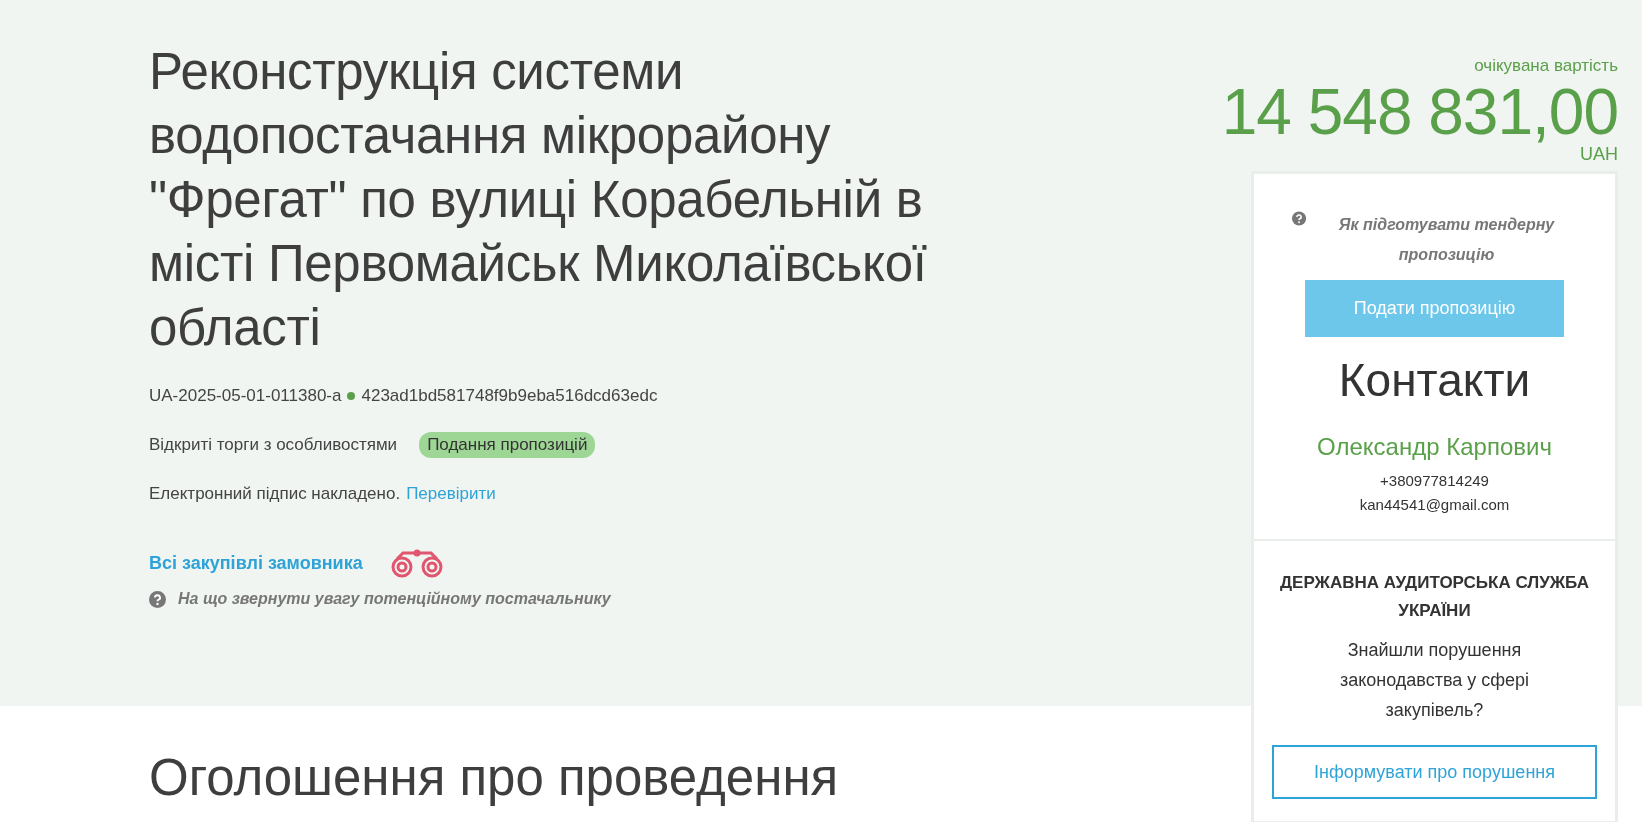  Describe the element at coordinates (451, 494) in the screenshot. I see `verify-link: Перевірити` at that location.